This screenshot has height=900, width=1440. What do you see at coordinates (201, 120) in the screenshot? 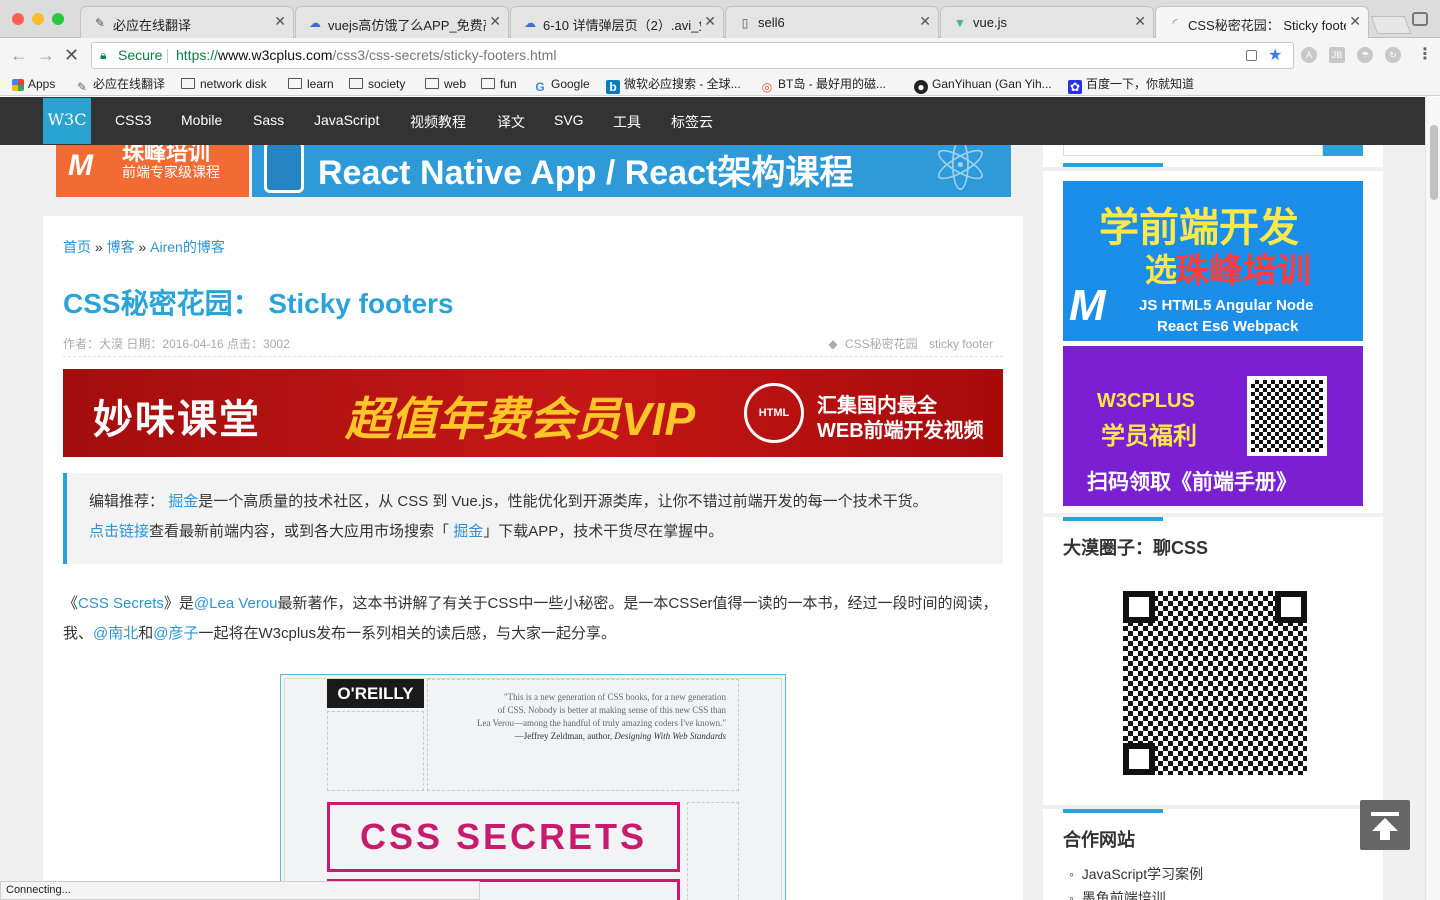
I see `nav-mobile: Mobile` at bounding box center [201, 120].